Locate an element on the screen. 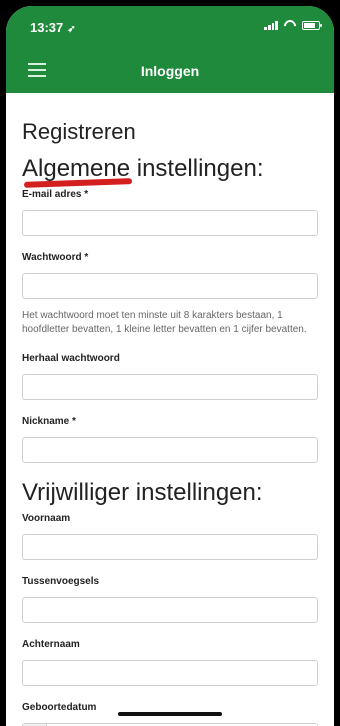  status-icons is located at coordinates (293, 25).